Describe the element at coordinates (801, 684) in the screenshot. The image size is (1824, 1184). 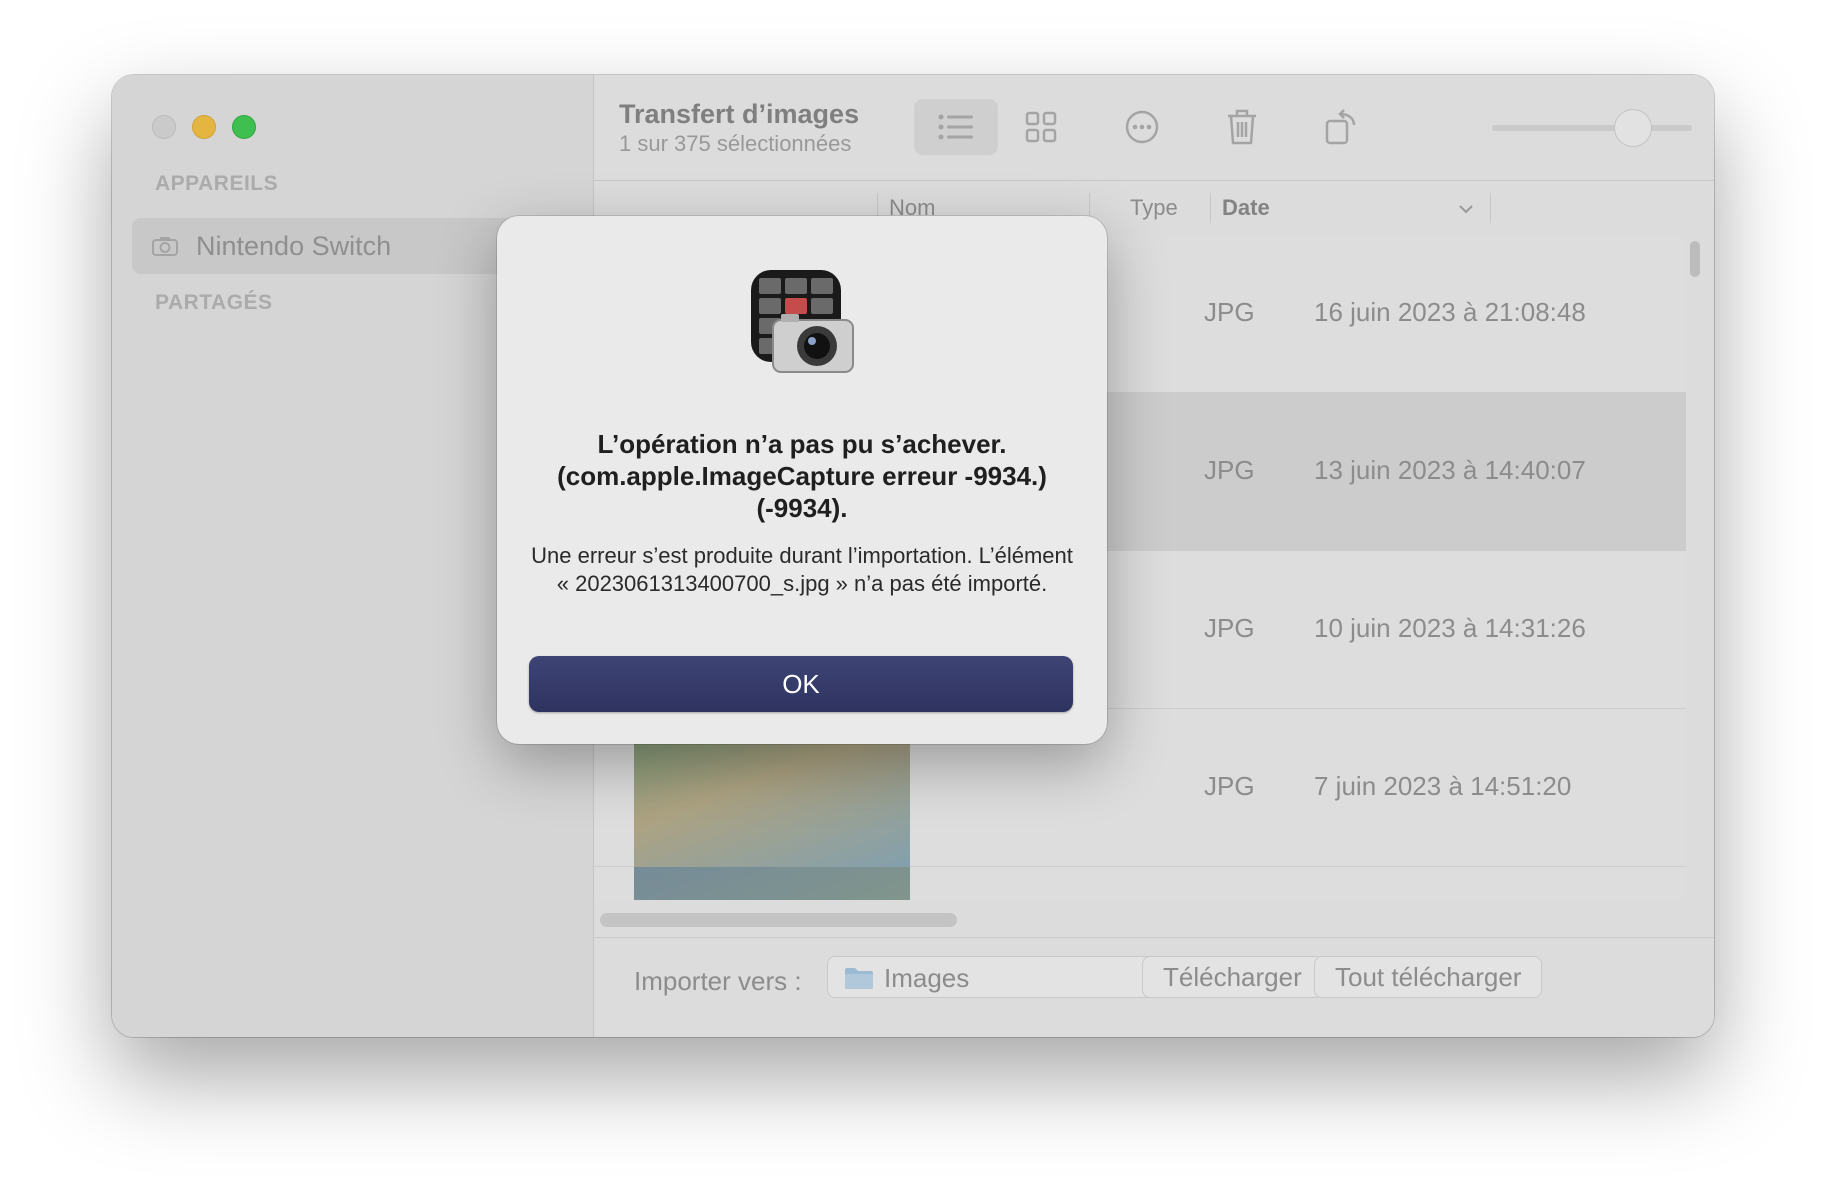
I see `ok-button: OK` at that location.